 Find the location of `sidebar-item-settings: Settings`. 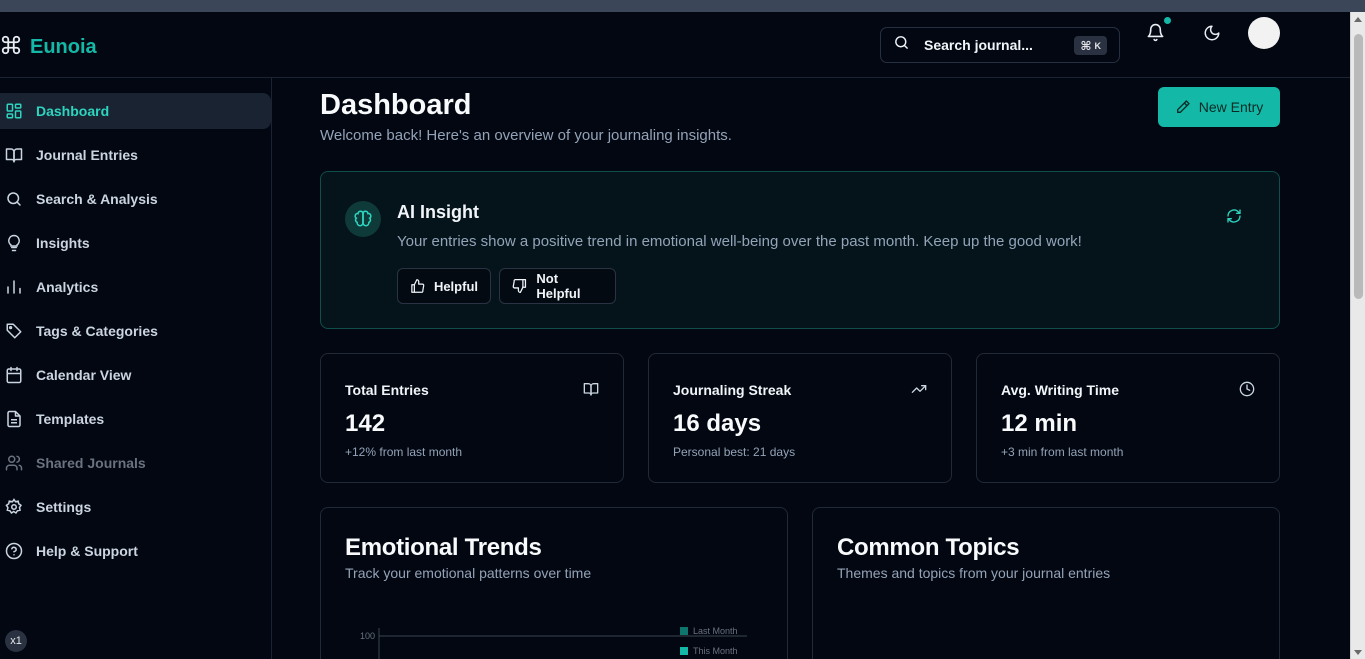

sidebar-item-settings: Settings is located at coordinates (135, 507).